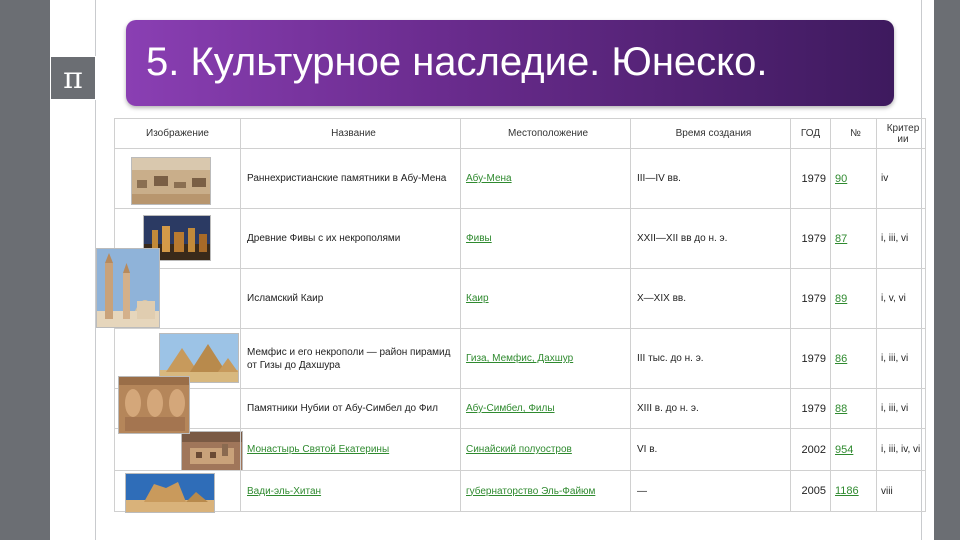  What do you see at coordinates (710, 408) in the screenshot?
I see `site-time: XIII в. до н. э.` at bounding box center [710, 408].